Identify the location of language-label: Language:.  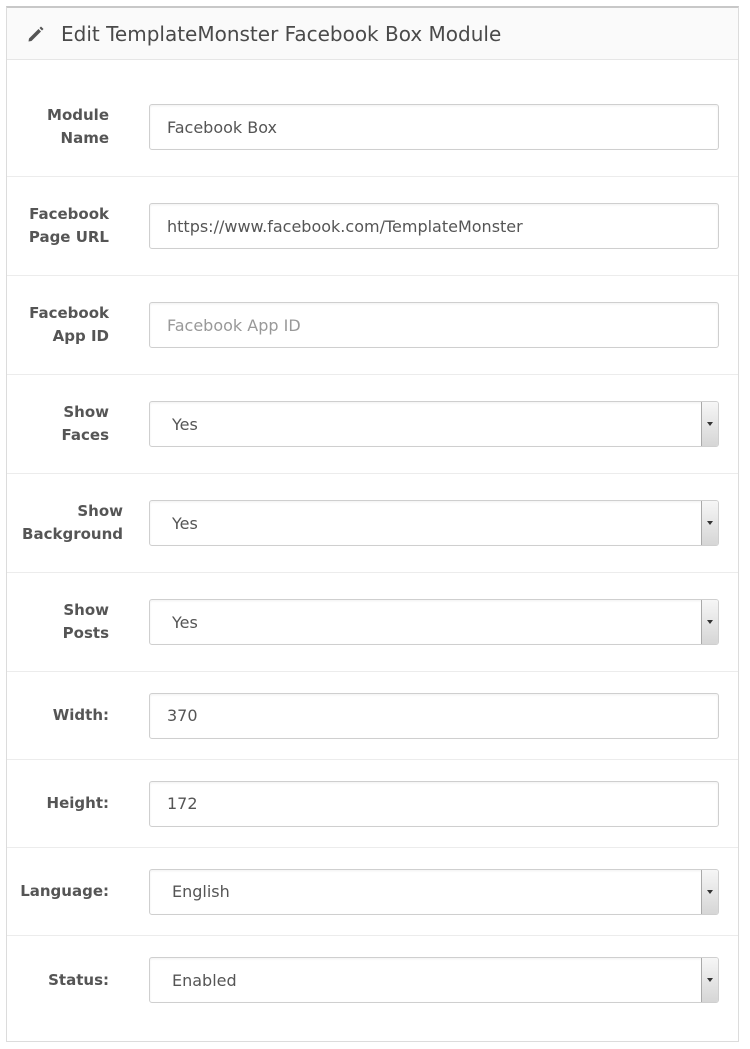
(64, 891).